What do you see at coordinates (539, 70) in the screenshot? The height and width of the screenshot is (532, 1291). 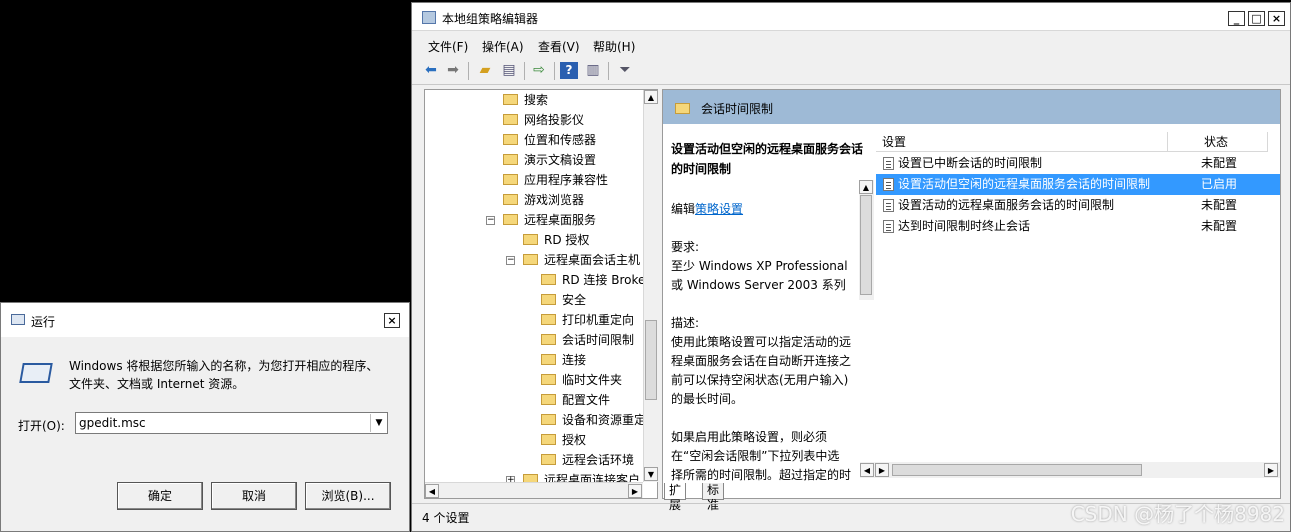 I see `export-list-icon: ⇨` at bounding box center [539, 70].